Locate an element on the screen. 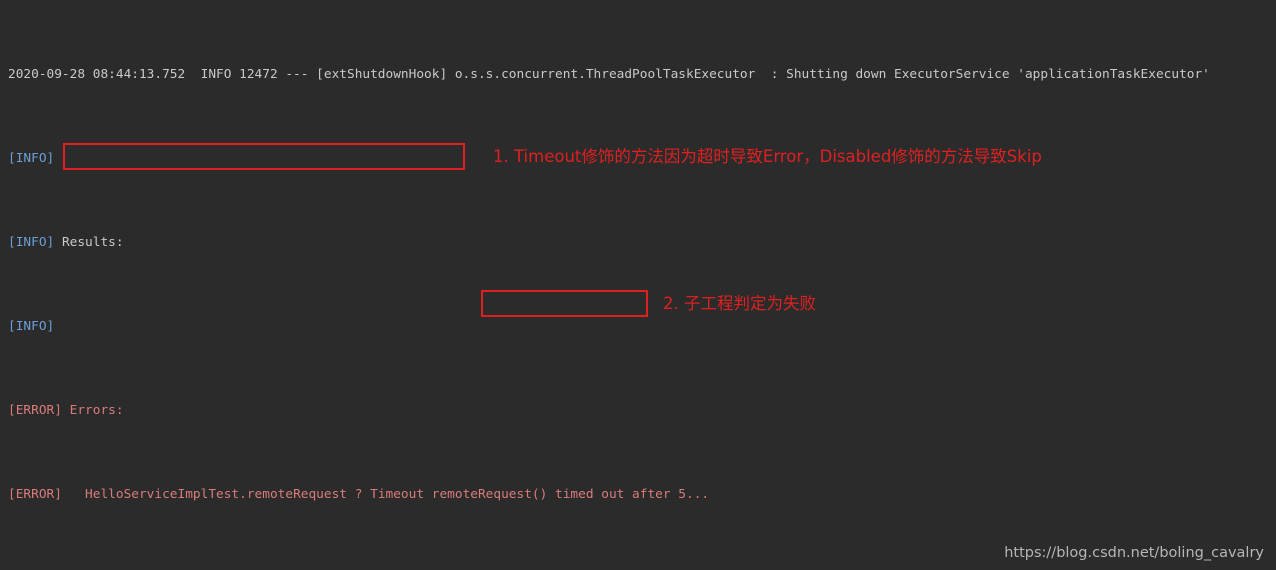  results-label: Results: is located at coordinates (89, 242).